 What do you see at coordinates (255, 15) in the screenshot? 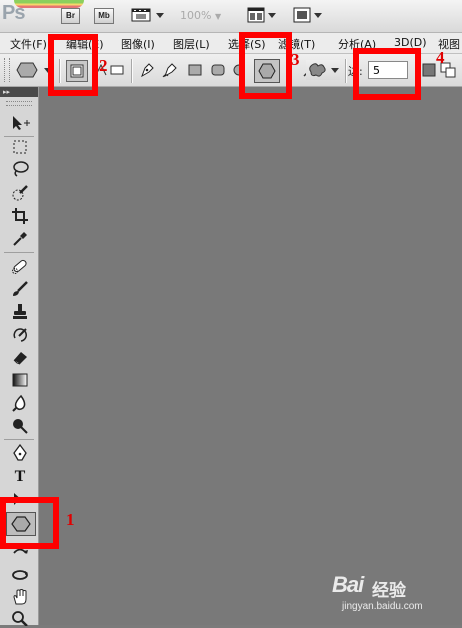
I see `arrange-documents-icon` at bounding box center [255, 15].